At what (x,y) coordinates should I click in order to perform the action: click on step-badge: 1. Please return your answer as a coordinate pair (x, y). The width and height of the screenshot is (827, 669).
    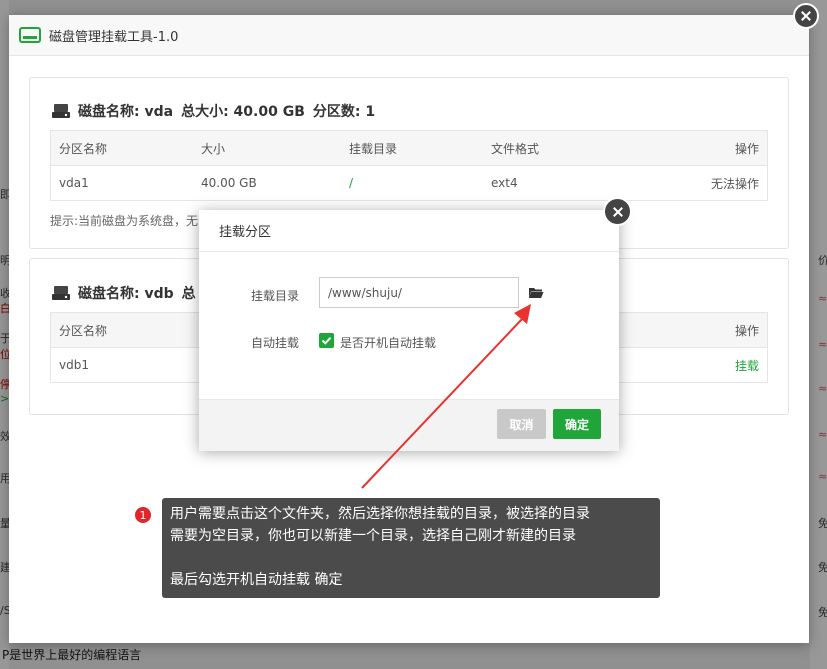
    Looking at the image, I should click on (143, 515).